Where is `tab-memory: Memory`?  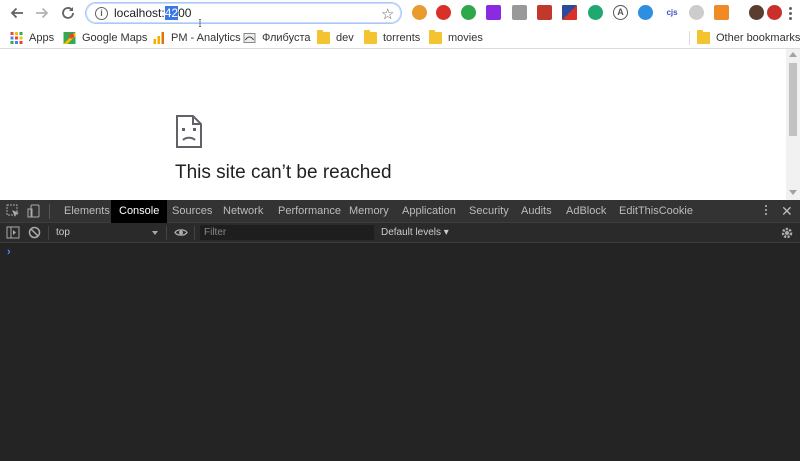
tab-memory: Memory is located at coordinates (369, 211).